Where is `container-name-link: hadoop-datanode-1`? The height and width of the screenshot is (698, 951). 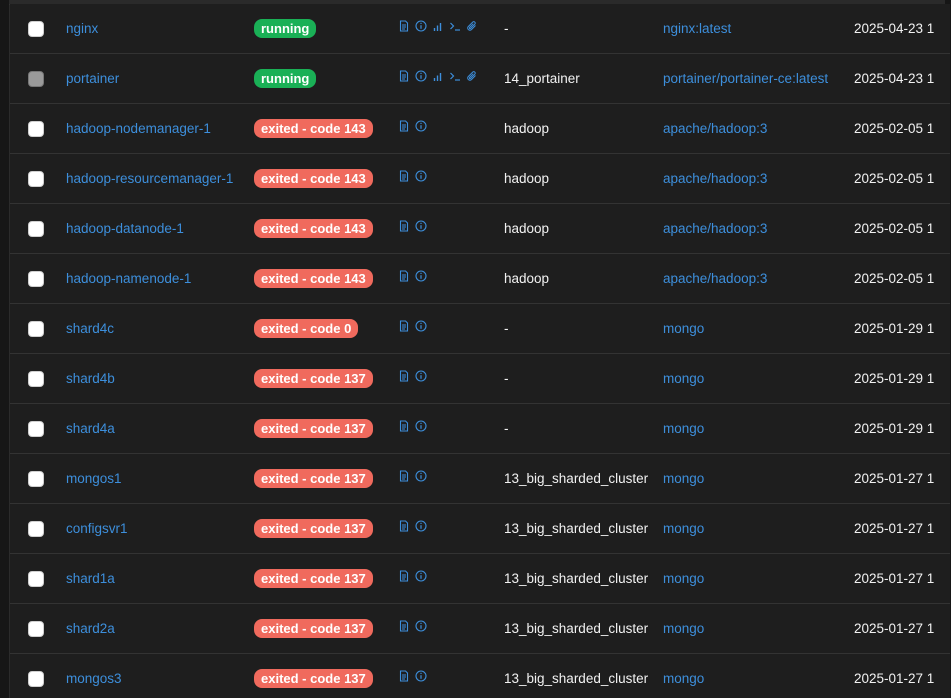
container-name-link: hadoop-datanode-1 is located at coordinates (125, 228).